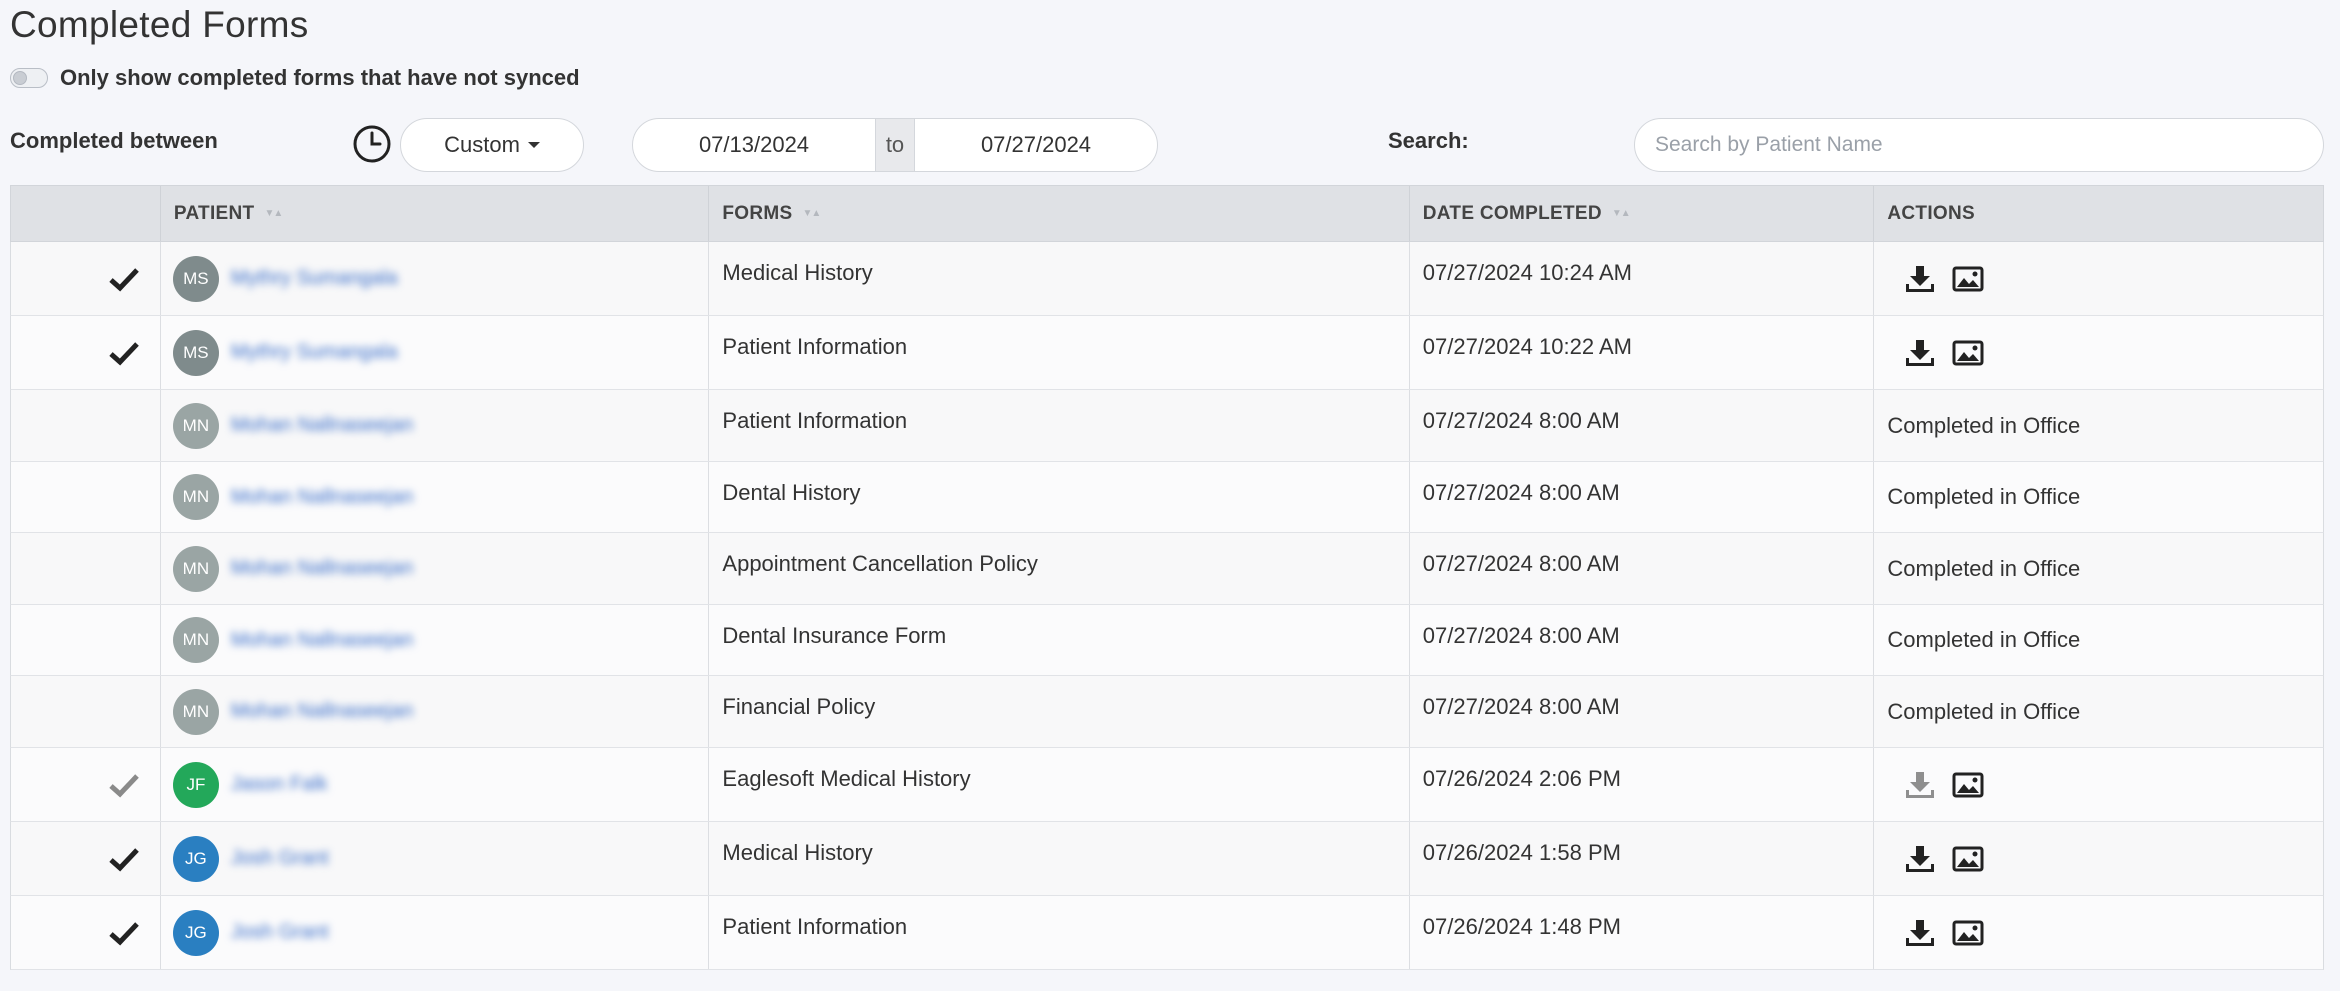 This screenshot has height=991, width=2340. Describe the element at coordinates (2098, 213) in the screenshot. I see `header-actions: ACTIONS` at that location.